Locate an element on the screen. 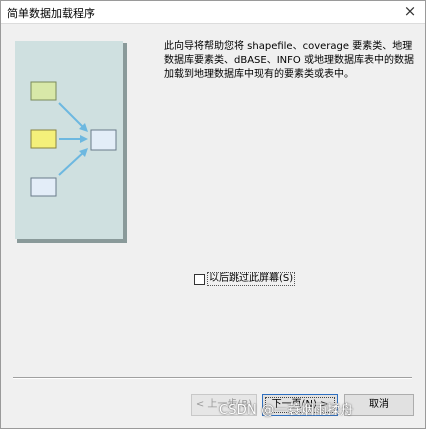 The image size is (426, 429). target-box is located at coordinates (103, 140).